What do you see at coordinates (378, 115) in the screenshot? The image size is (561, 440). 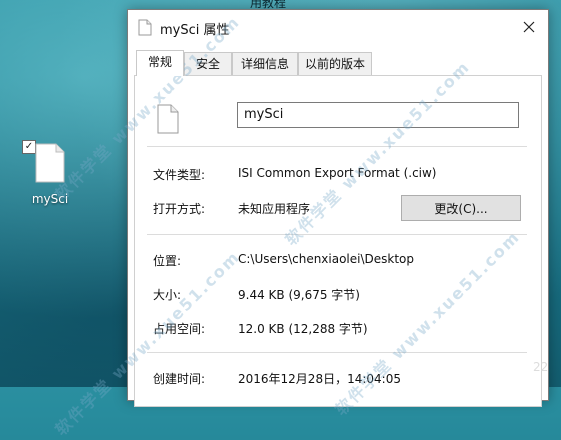 I see `file-name-input: mySci` at bounding box center [378, 115].